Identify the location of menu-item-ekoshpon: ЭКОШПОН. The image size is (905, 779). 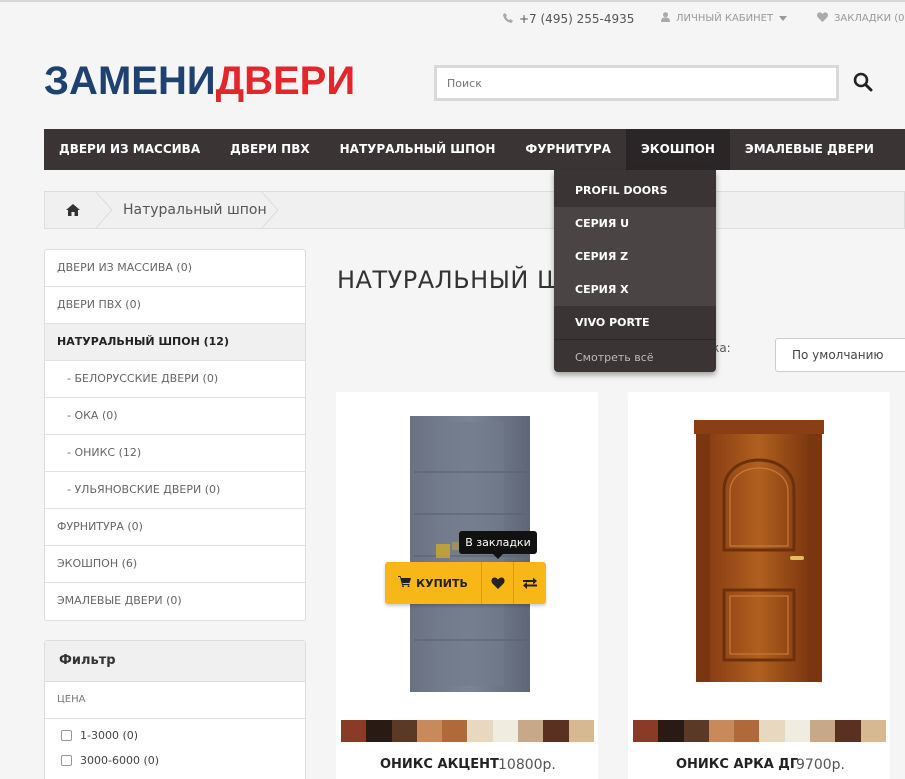
(677, 149).